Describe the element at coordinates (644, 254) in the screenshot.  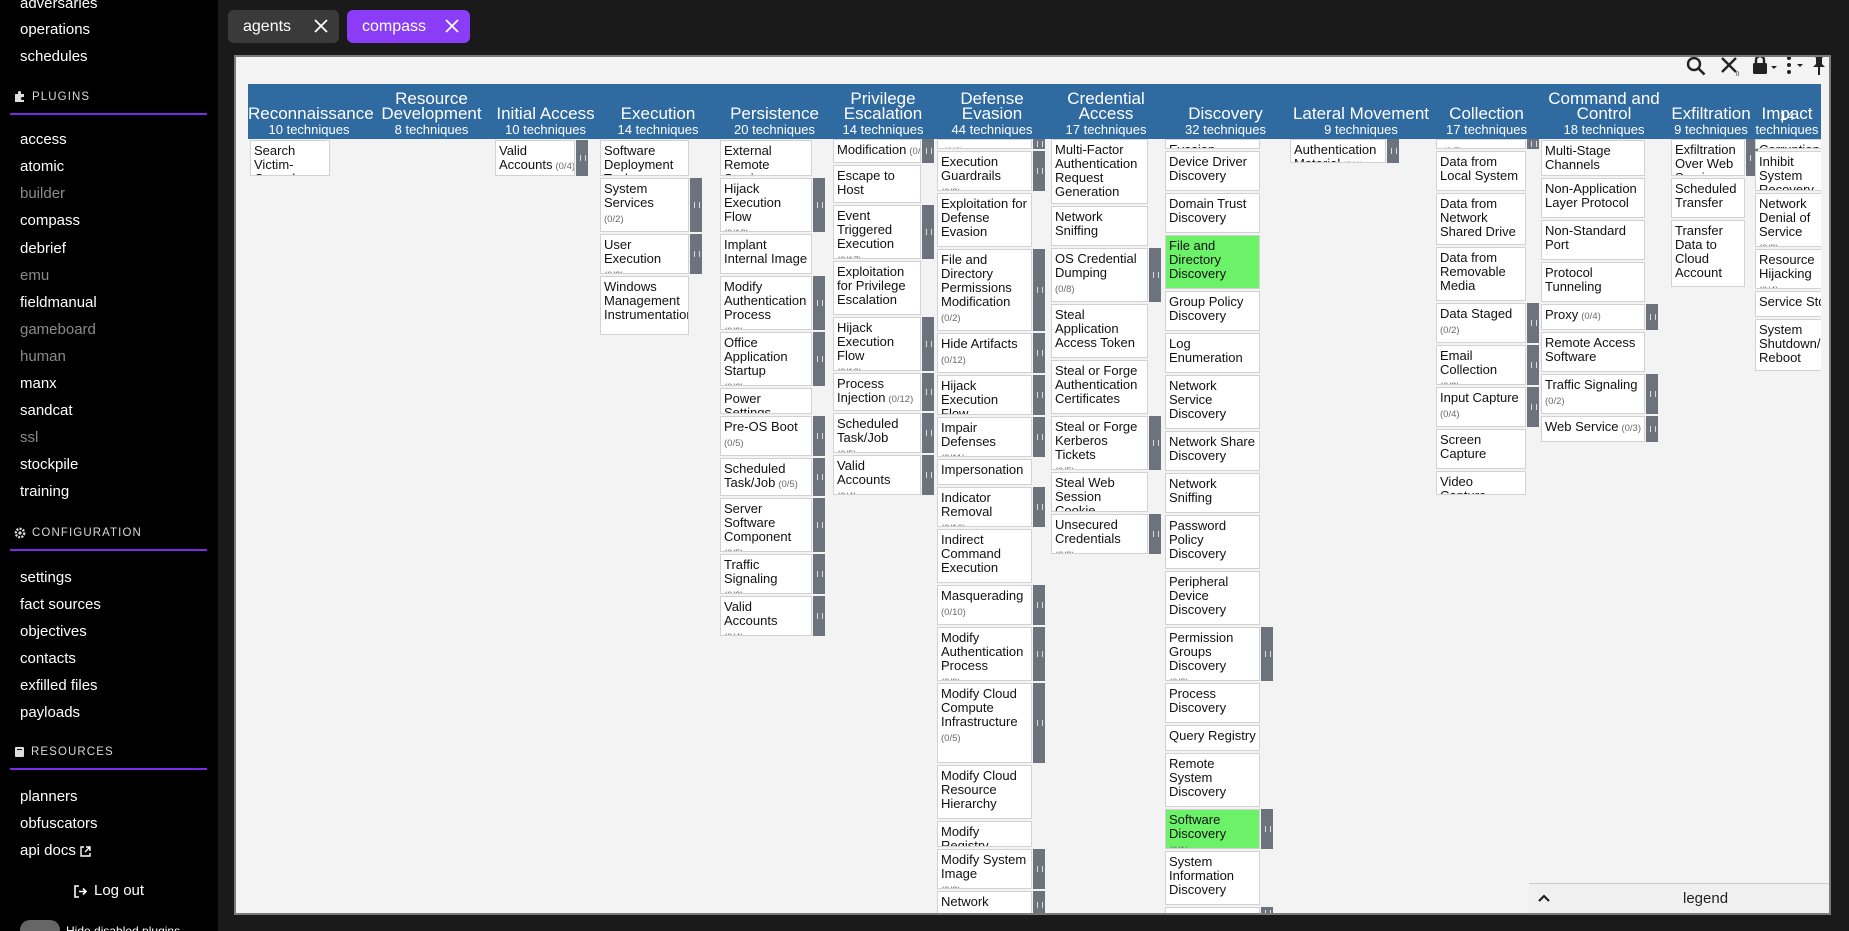
I see `technique-cell: User Execution (0/3)` at that location.